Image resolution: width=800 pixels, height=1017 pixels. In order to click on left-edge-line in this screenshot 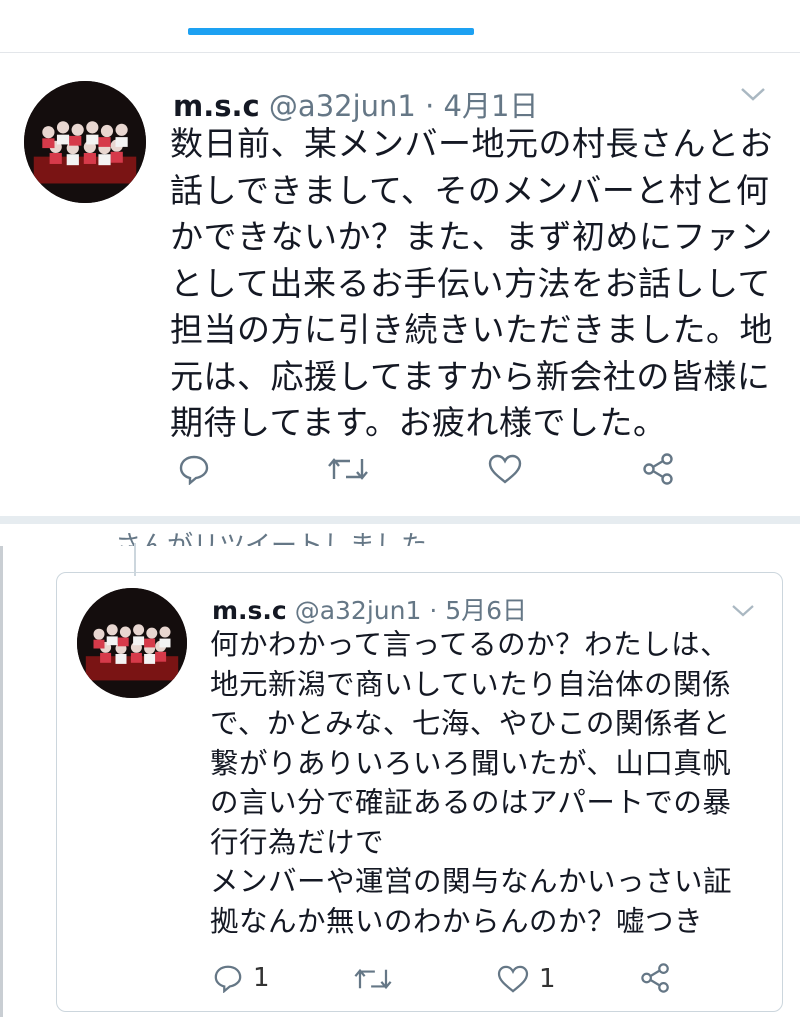, I will do `click(1, 781)`.